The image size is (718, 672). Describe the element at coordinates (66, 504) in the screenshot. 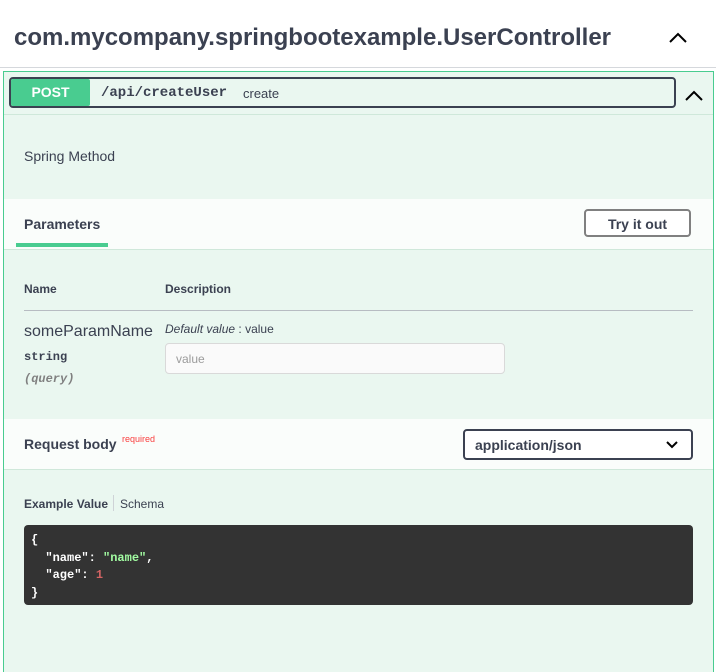

I see `tab-example-value: Example Value` at that location.